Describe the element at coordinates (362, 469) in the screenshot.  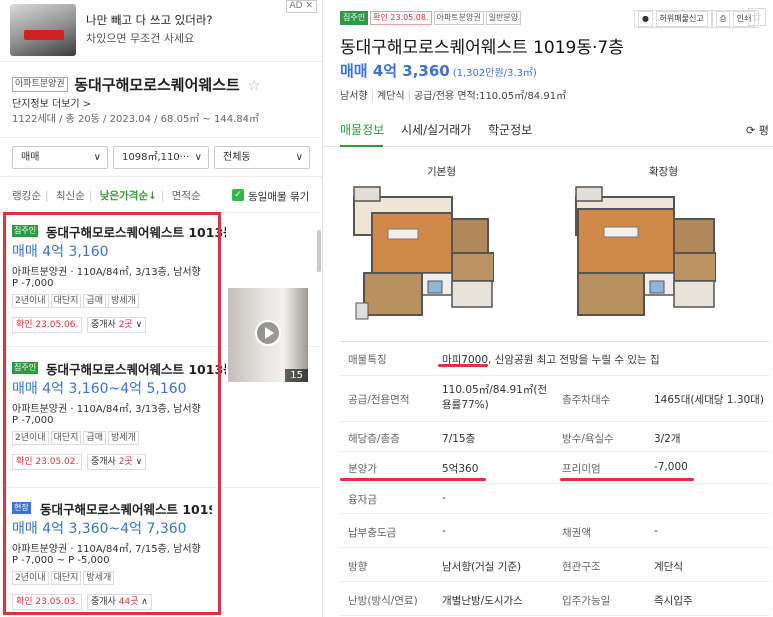
I see `row-key: 분양가` at that location.